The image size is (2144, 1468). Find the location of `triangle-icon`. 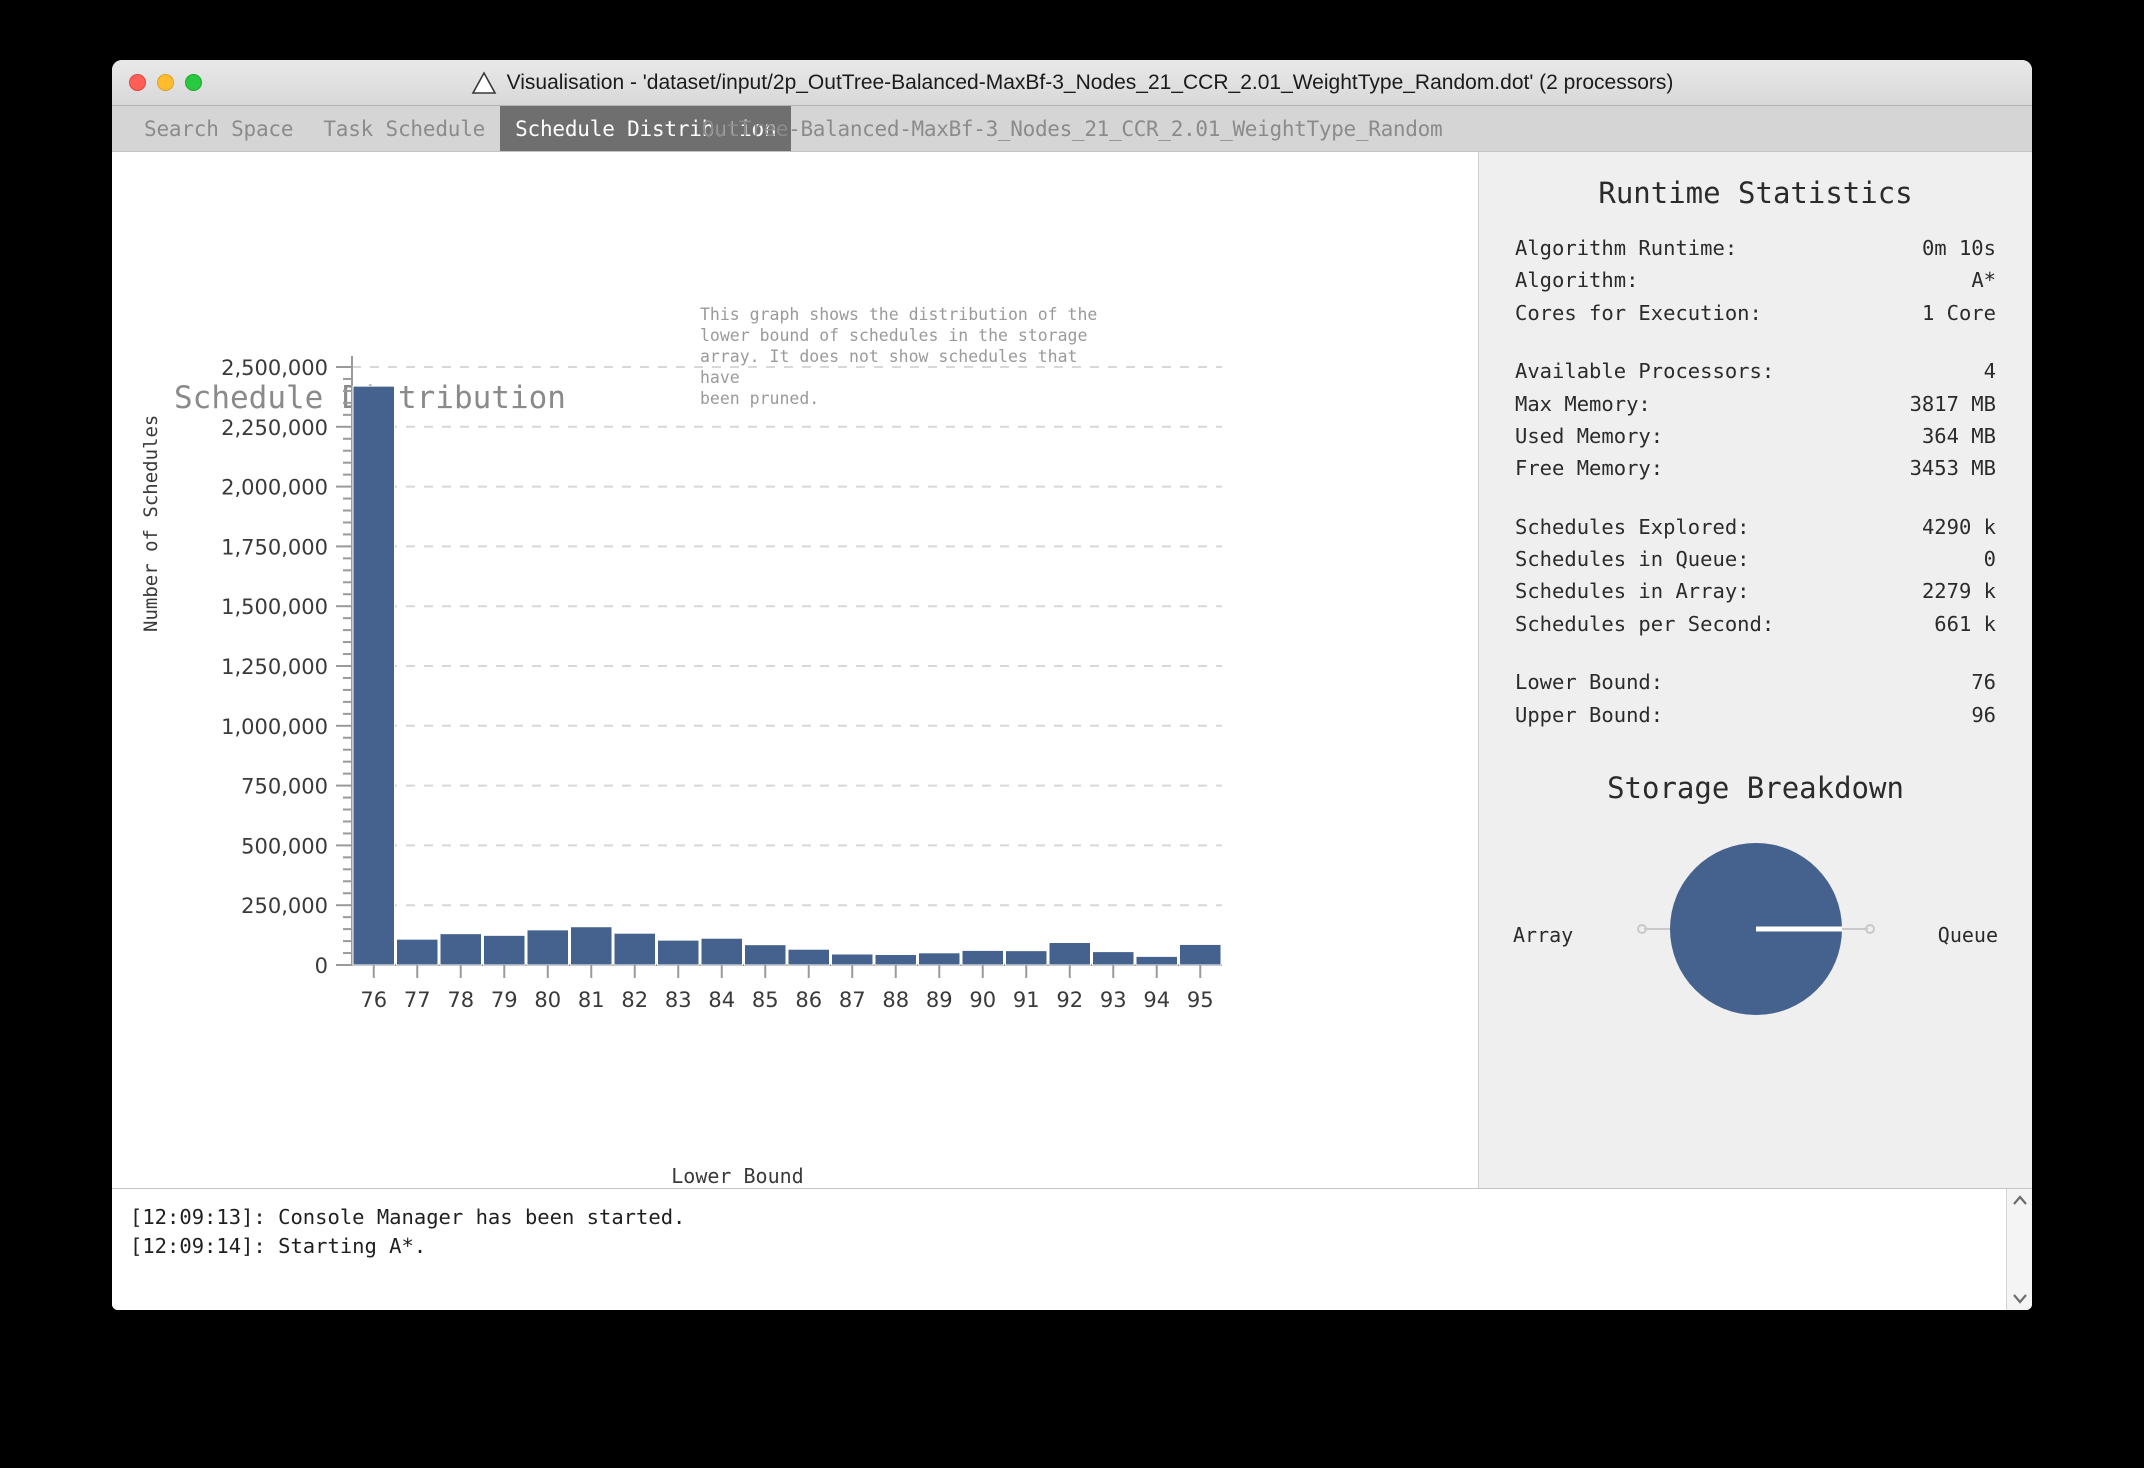

triangle-icon is located at coordinates (483, 82).